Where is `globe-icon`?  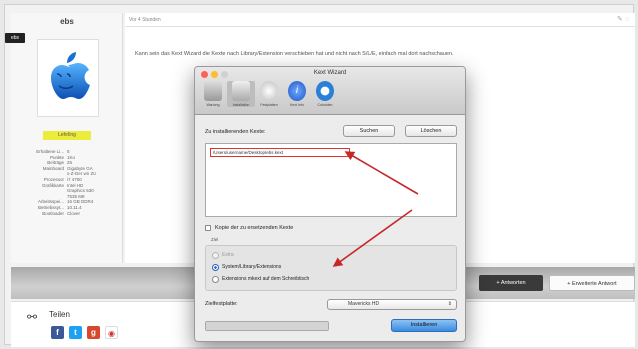
globe-icon is located at coordinates (325, 91).